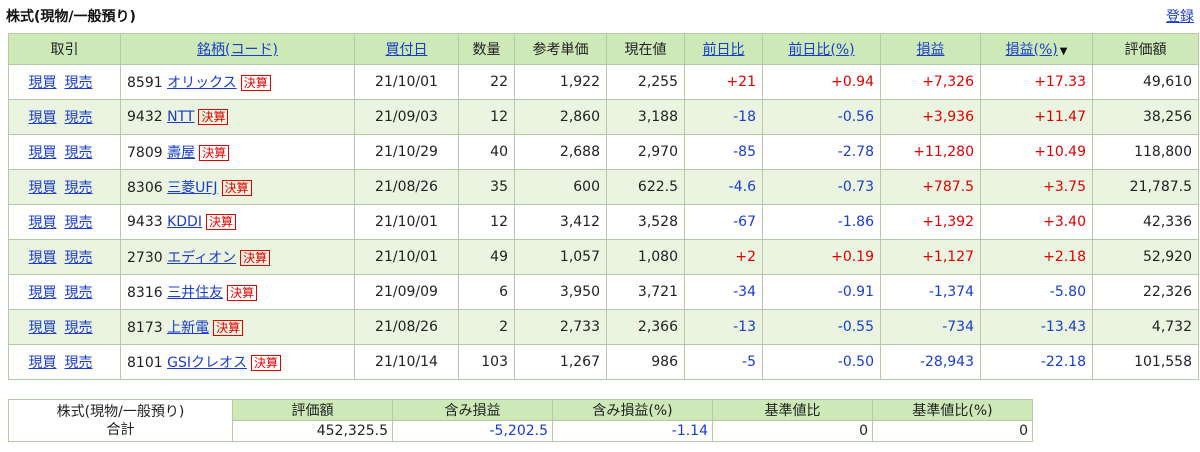  What do you see at coordinates (930, 327) in the screenshot?
I see `profit-loss: -734` at bounding box center [930, 327].